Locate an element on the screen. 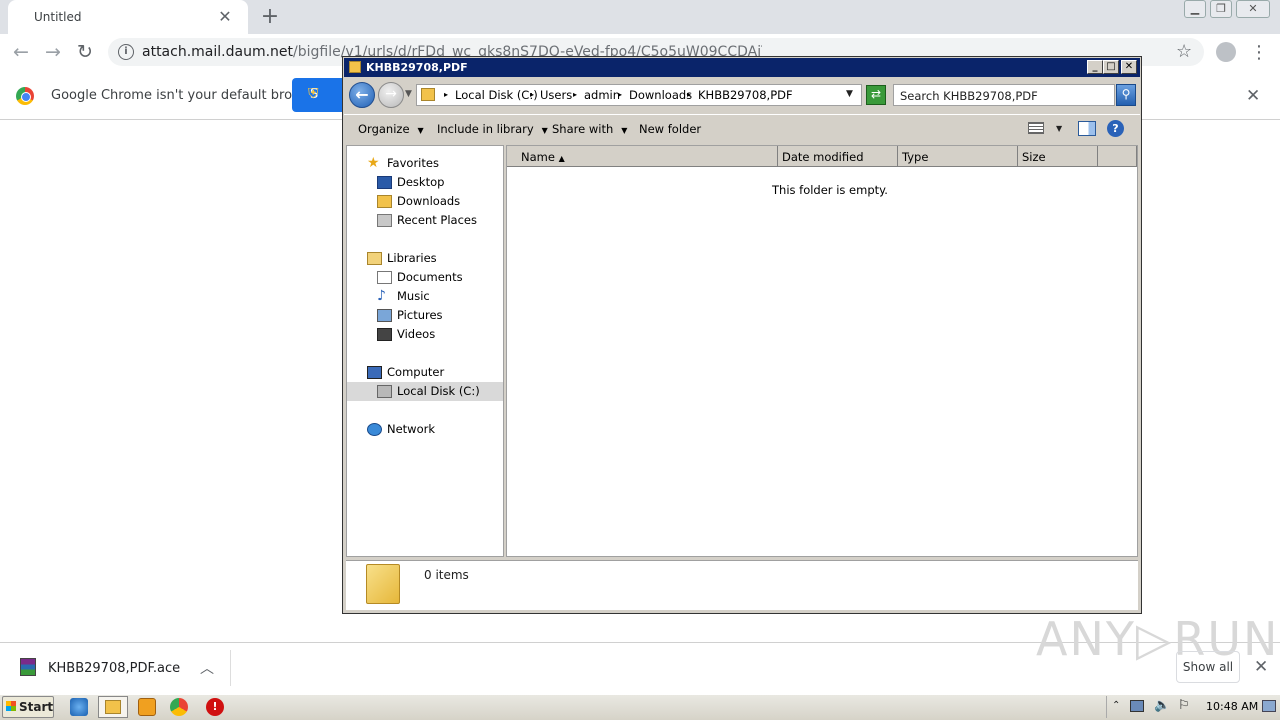 This screenshot has height=720, width=1280. share-with-menu: Share with ▼ is located at coordinates (589, 129).